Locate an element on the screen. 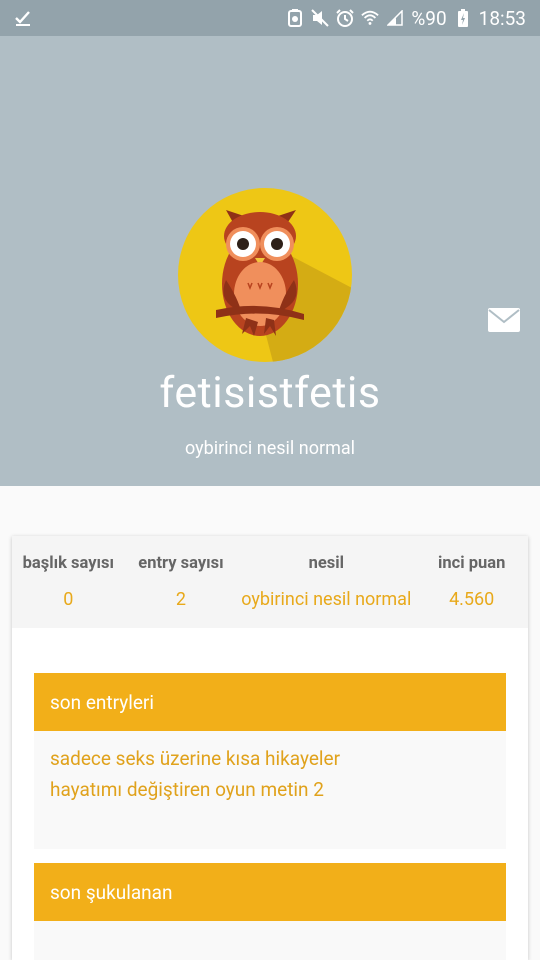 The height and width of the screenshot is (960, 540). battery-icon is located at coordinates (463, 18).